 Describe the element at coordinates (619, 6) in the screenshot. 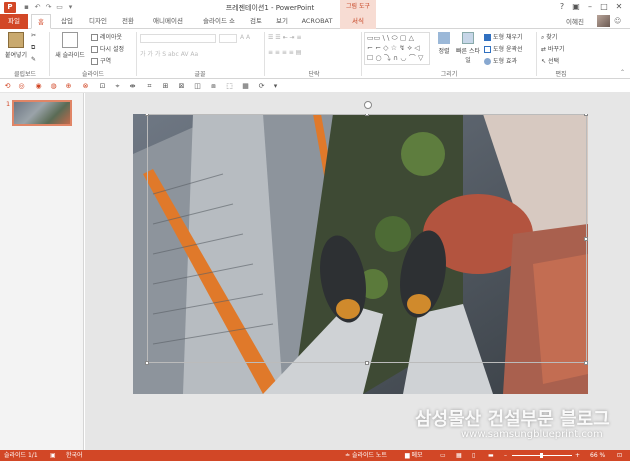

I see `close-icon: ✕` at that location.